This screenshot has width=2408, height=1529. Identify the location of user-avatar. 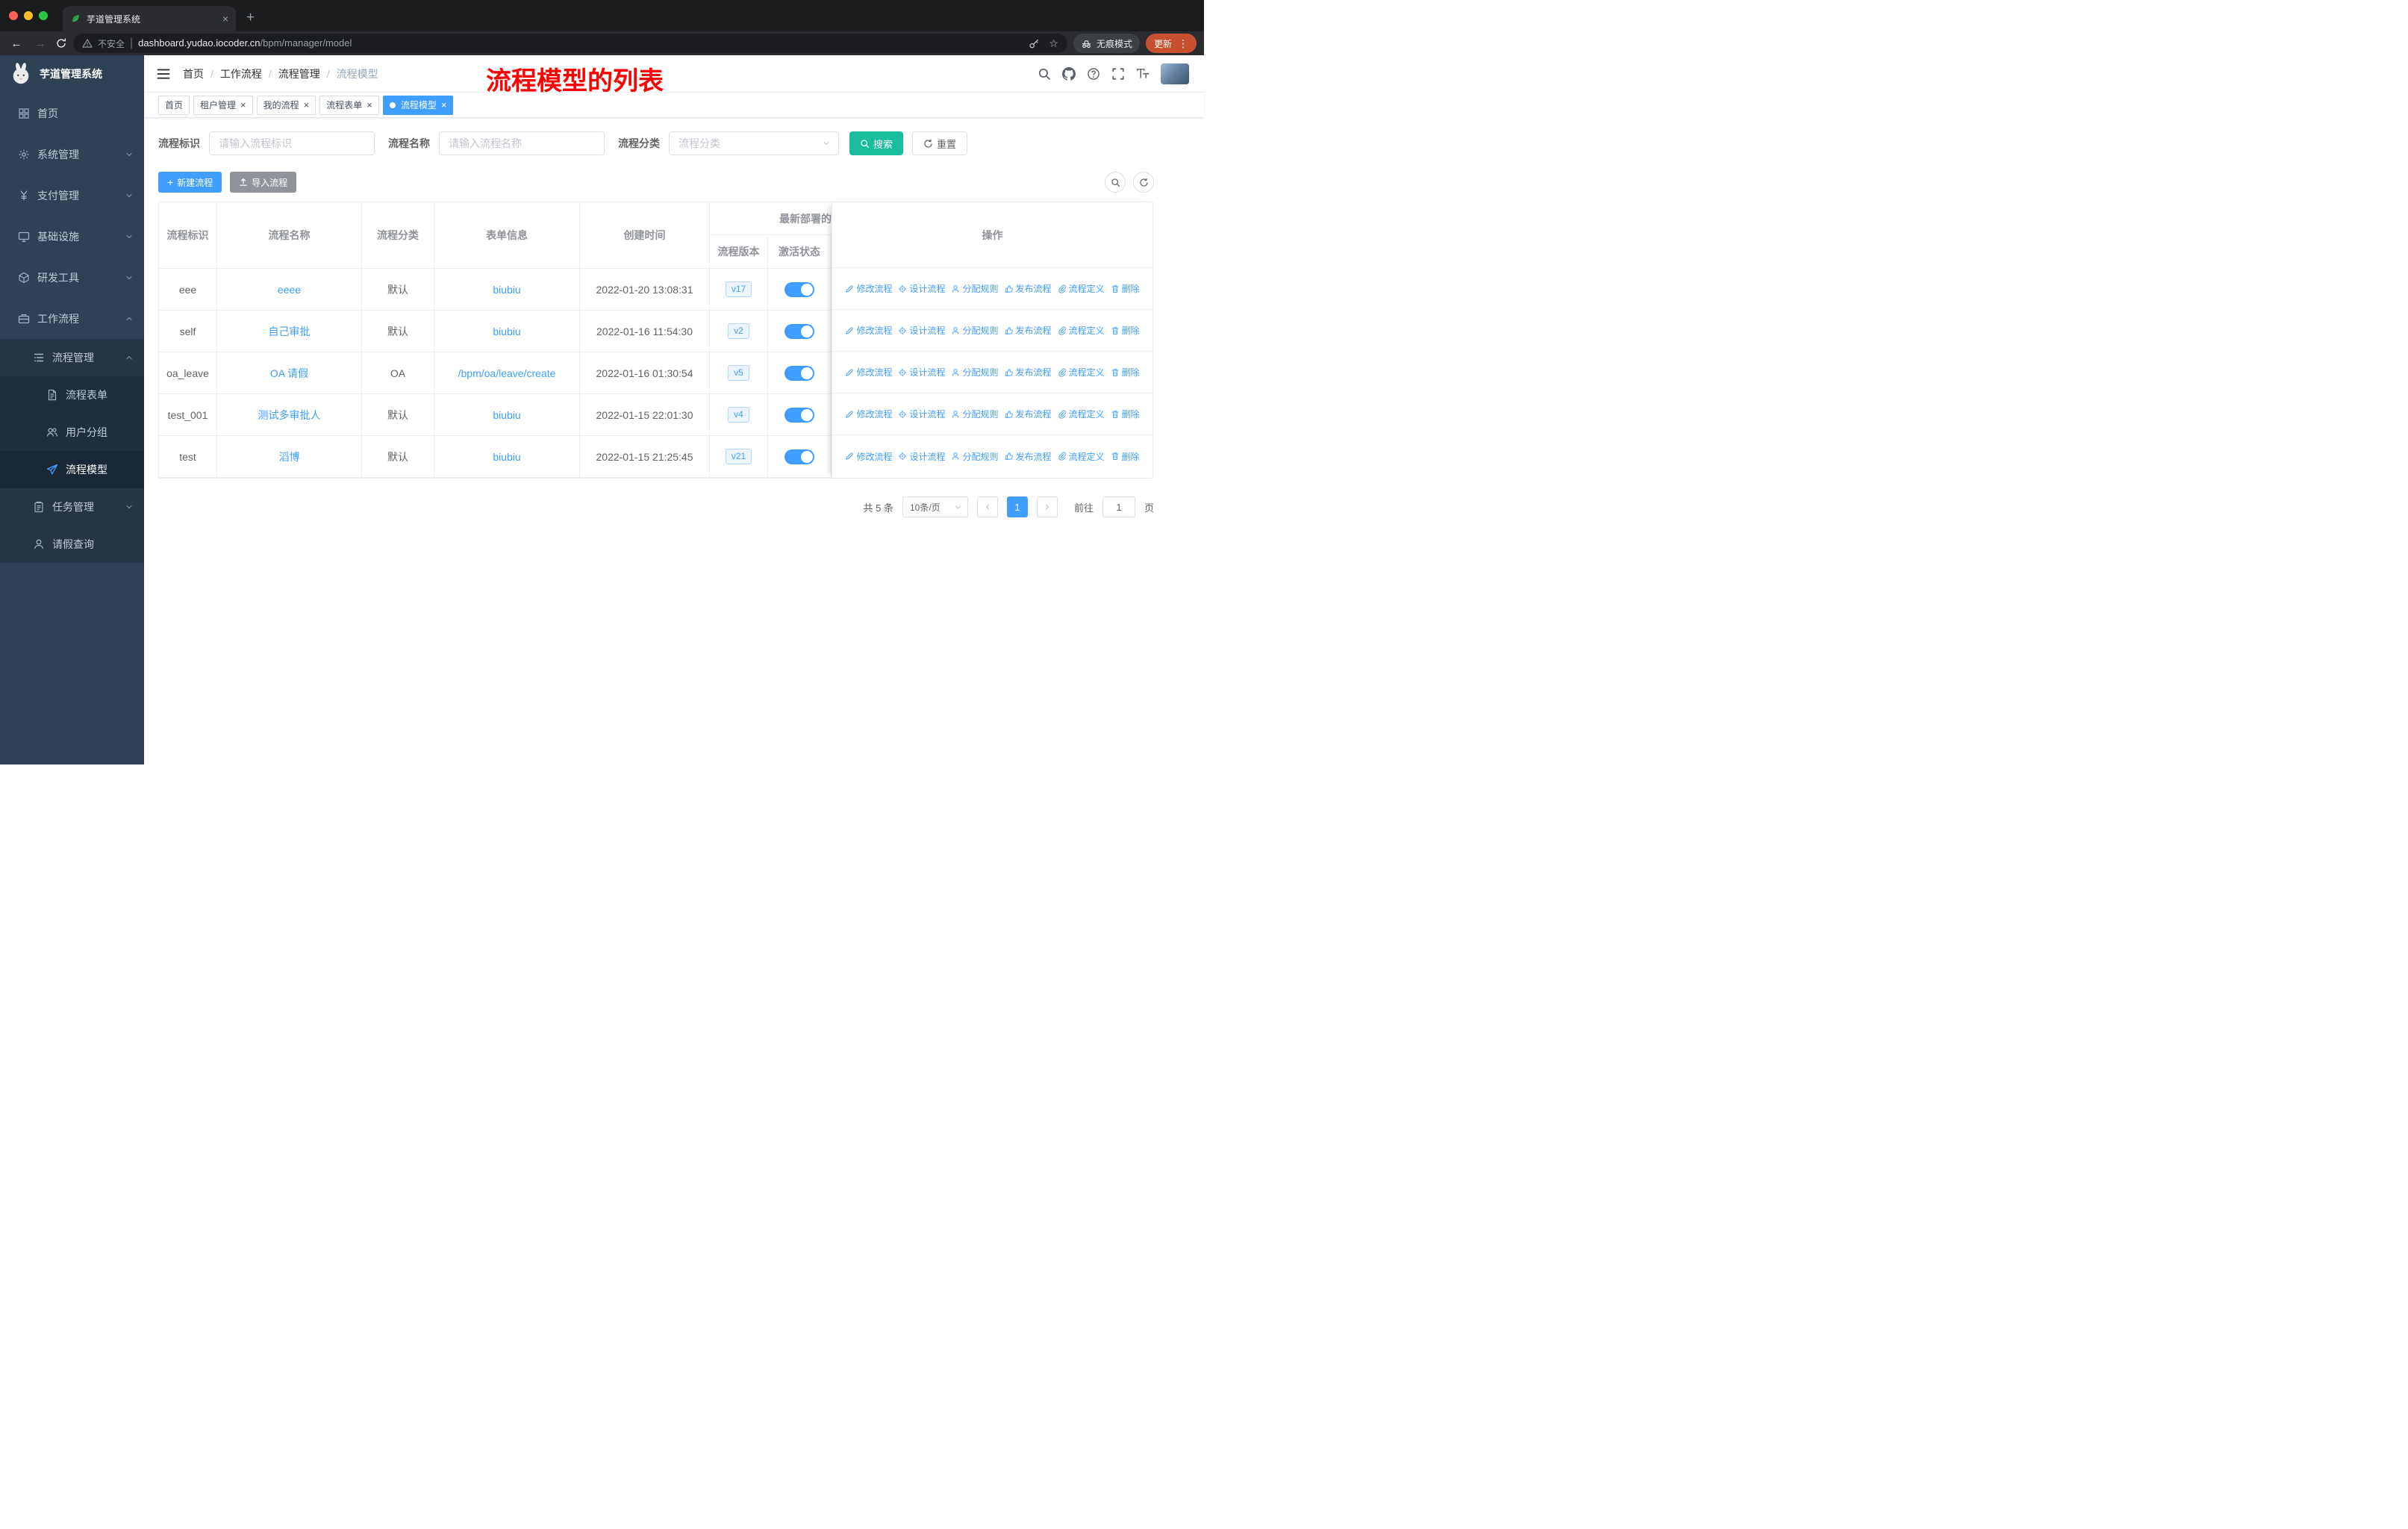
(1175, 73).